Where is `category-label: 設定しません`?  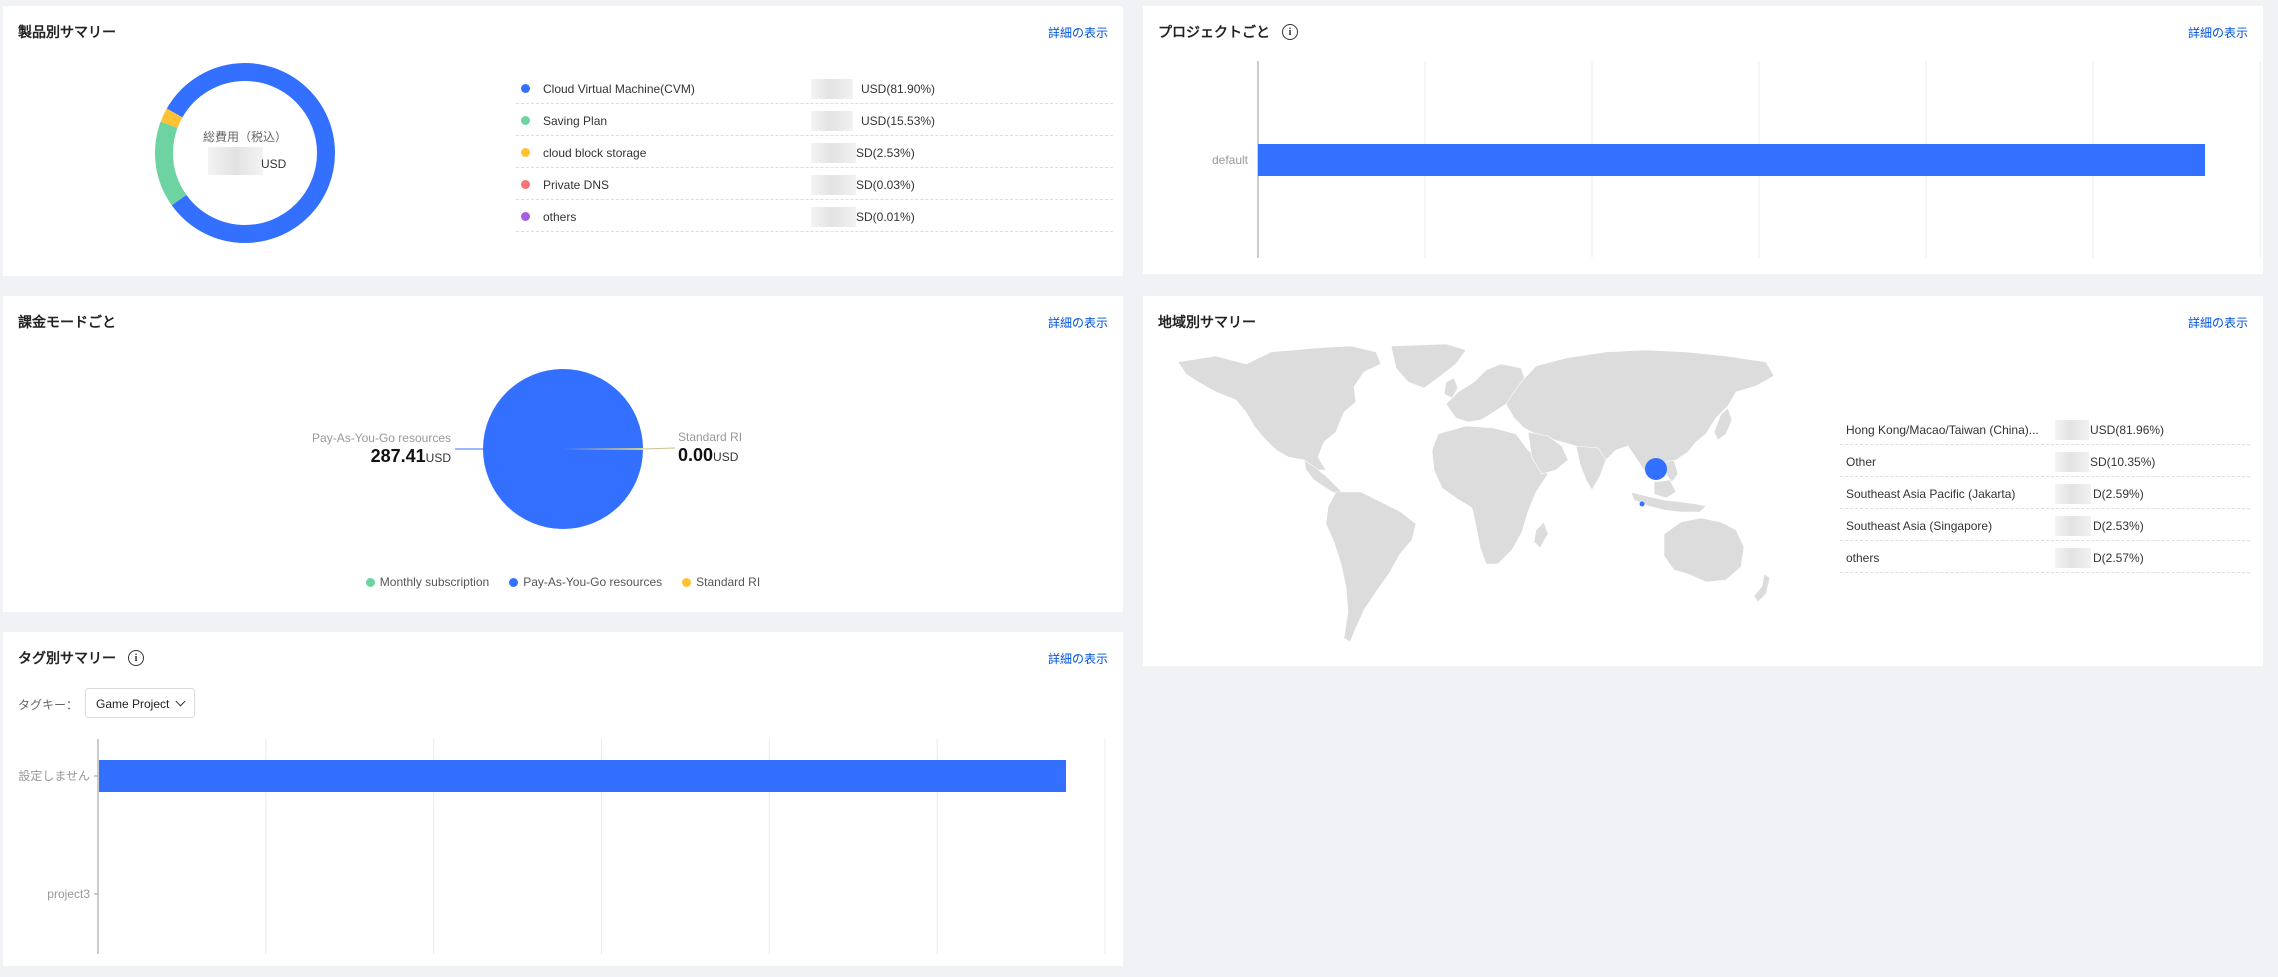
category-label: 設定しません is located at coordinates (54, 775).